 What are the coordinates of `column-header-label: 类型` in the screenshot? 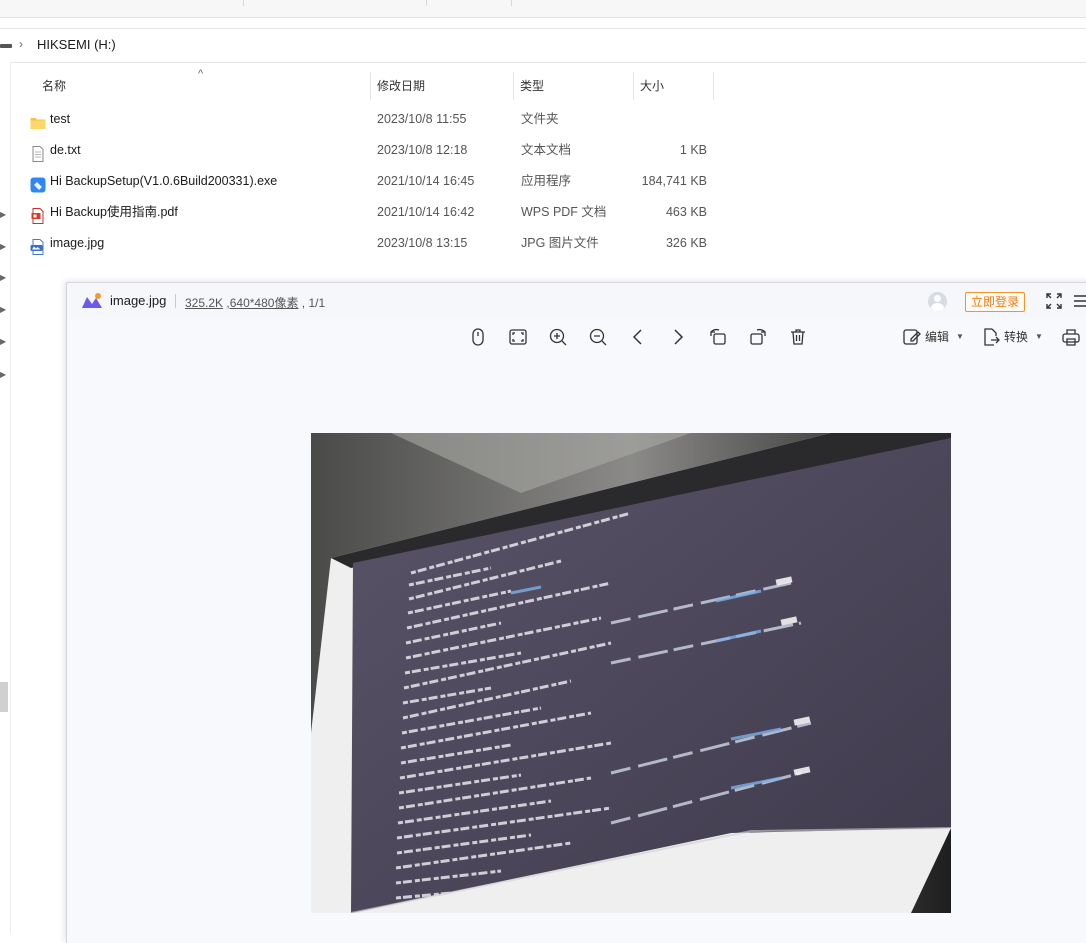 It's located at (532, 86).